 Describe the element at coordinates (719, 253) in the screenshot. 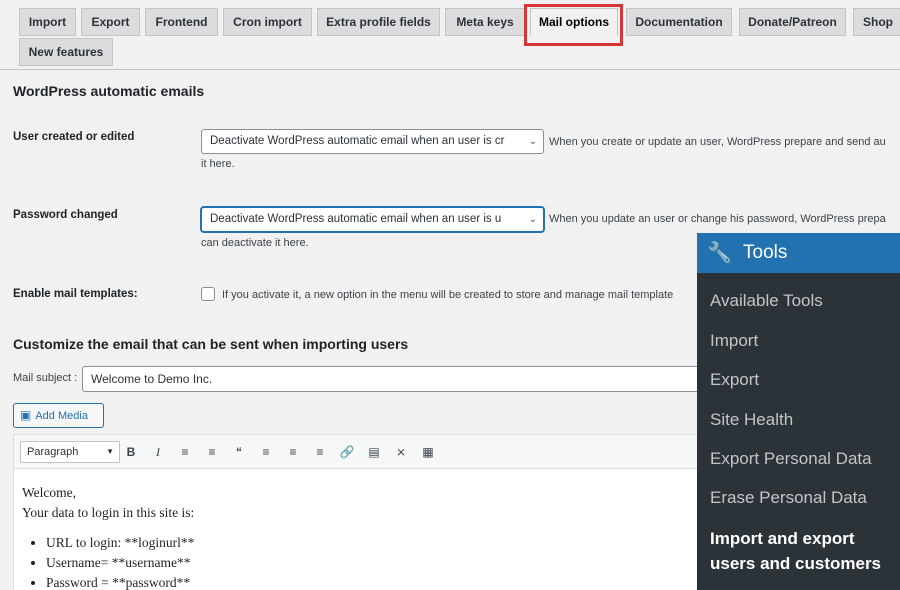

I see `wrench-icon: 🔧` at that location.